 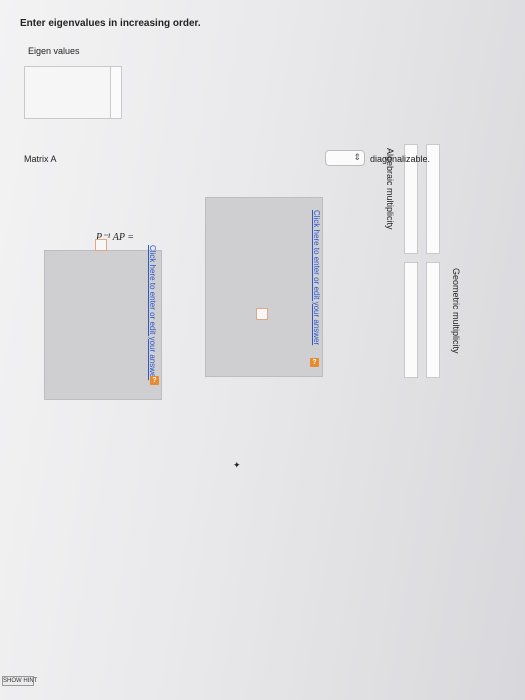 What do you see at coordinates (456, 311) in the screenshot?
I see `geometric-multiplicity-header: Geometric multiplicity` at bounding box center [456, 311].